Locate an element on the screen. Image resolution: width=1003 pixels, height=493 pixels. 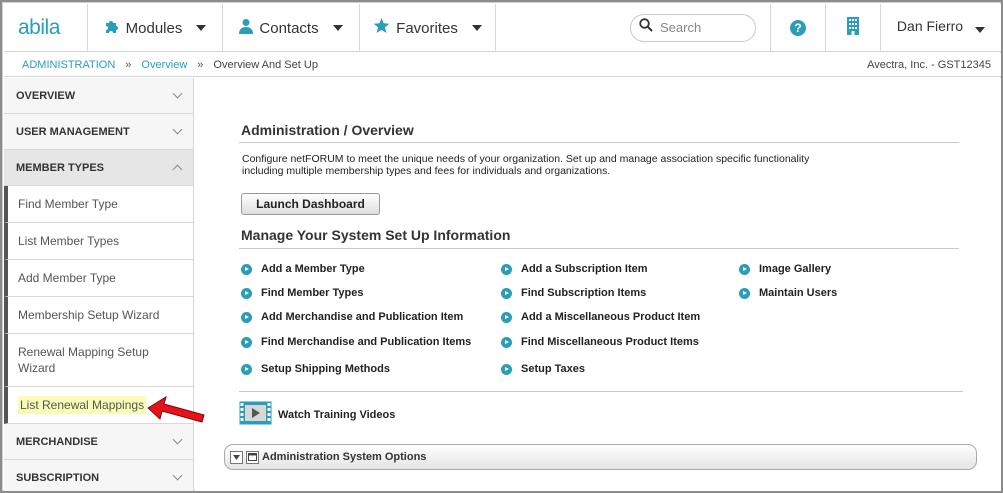
sidebar-item-renewal-mapping-setup-wizard: Renewal Mapping Setup Wizard is located at coordinates (98, 360).